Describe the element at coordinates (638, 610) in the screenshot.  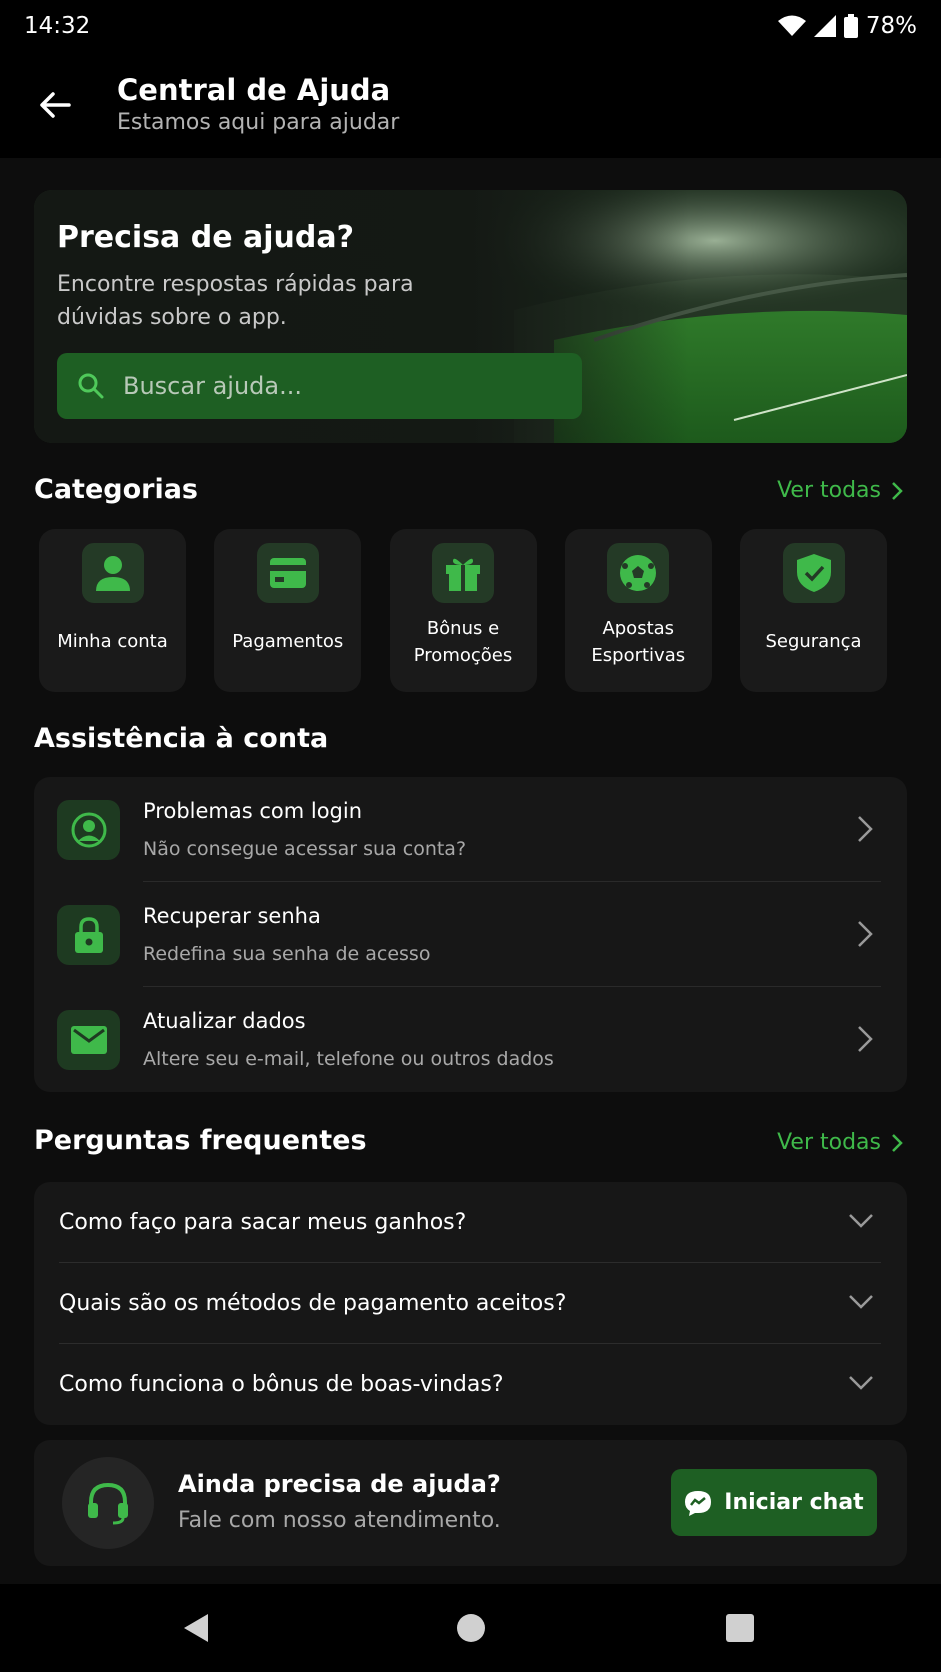
I see `category-apostas: Apostas Esportivas` at that location.